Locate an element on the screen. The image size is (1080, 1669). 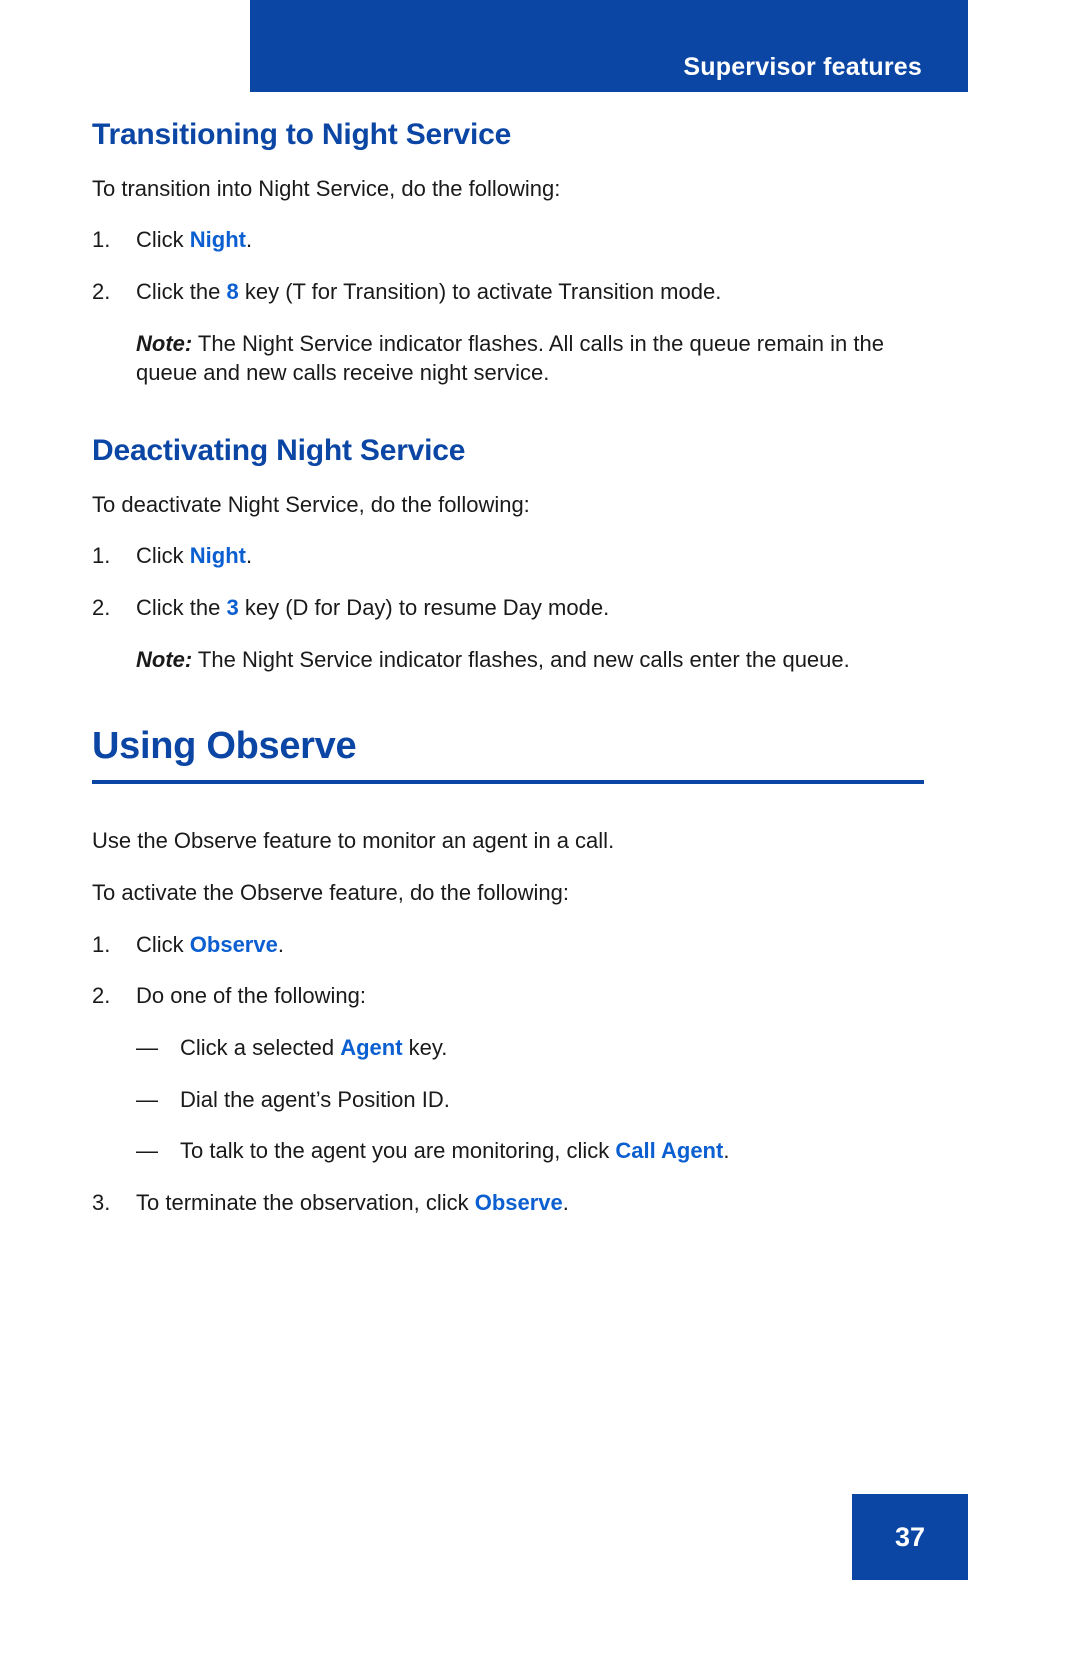
heading-divider-rule is located at coordinates (508, 782).